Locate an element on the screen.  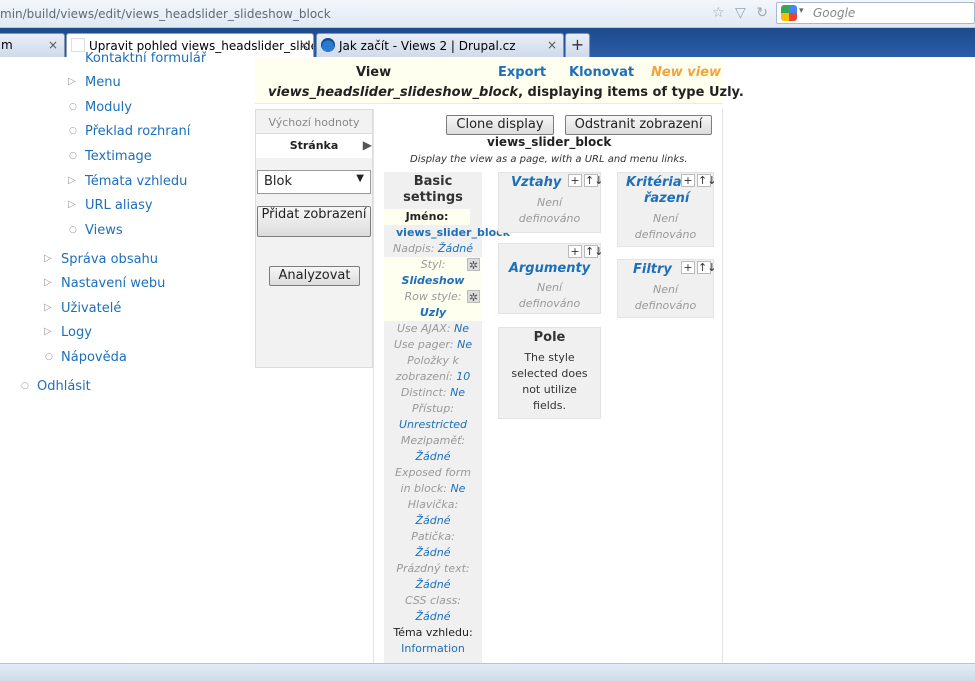
view-description-suffix: , displaying items of type Uzly. is located at coordinates (631, 92).